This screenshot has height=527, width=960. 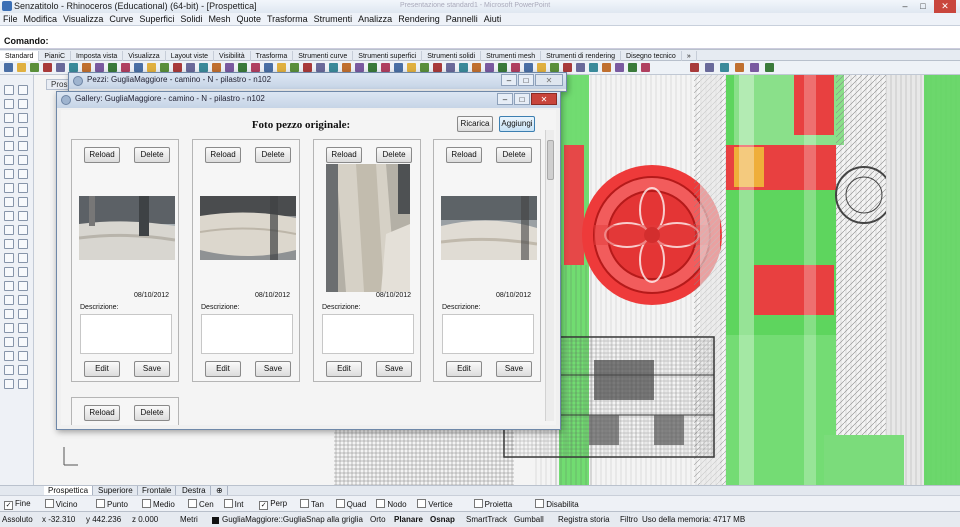 I want to click on line-icon, so click(x=23, y=90).